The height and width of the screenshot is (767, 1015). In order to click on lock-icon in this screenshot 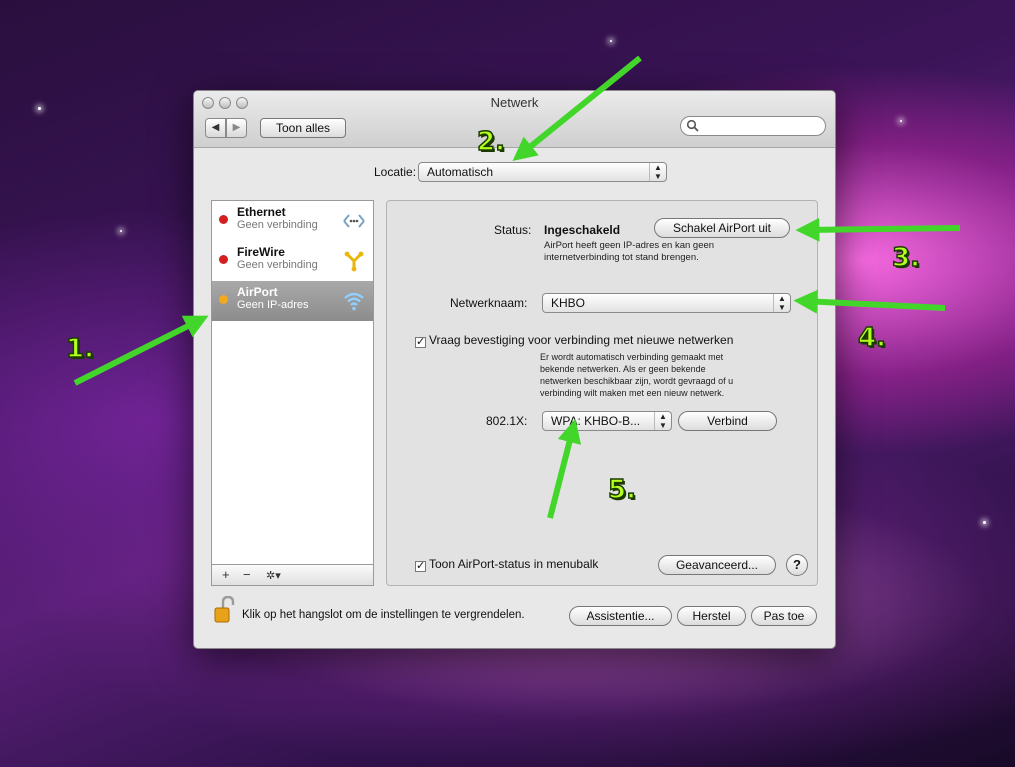, I will do `click(225, 610)`.